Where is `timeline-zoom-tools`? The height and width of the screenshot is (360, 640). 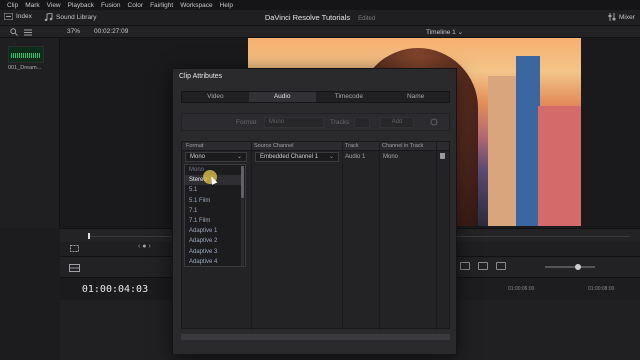
timeline-zoom-tools is located at coordinates (483, 266).